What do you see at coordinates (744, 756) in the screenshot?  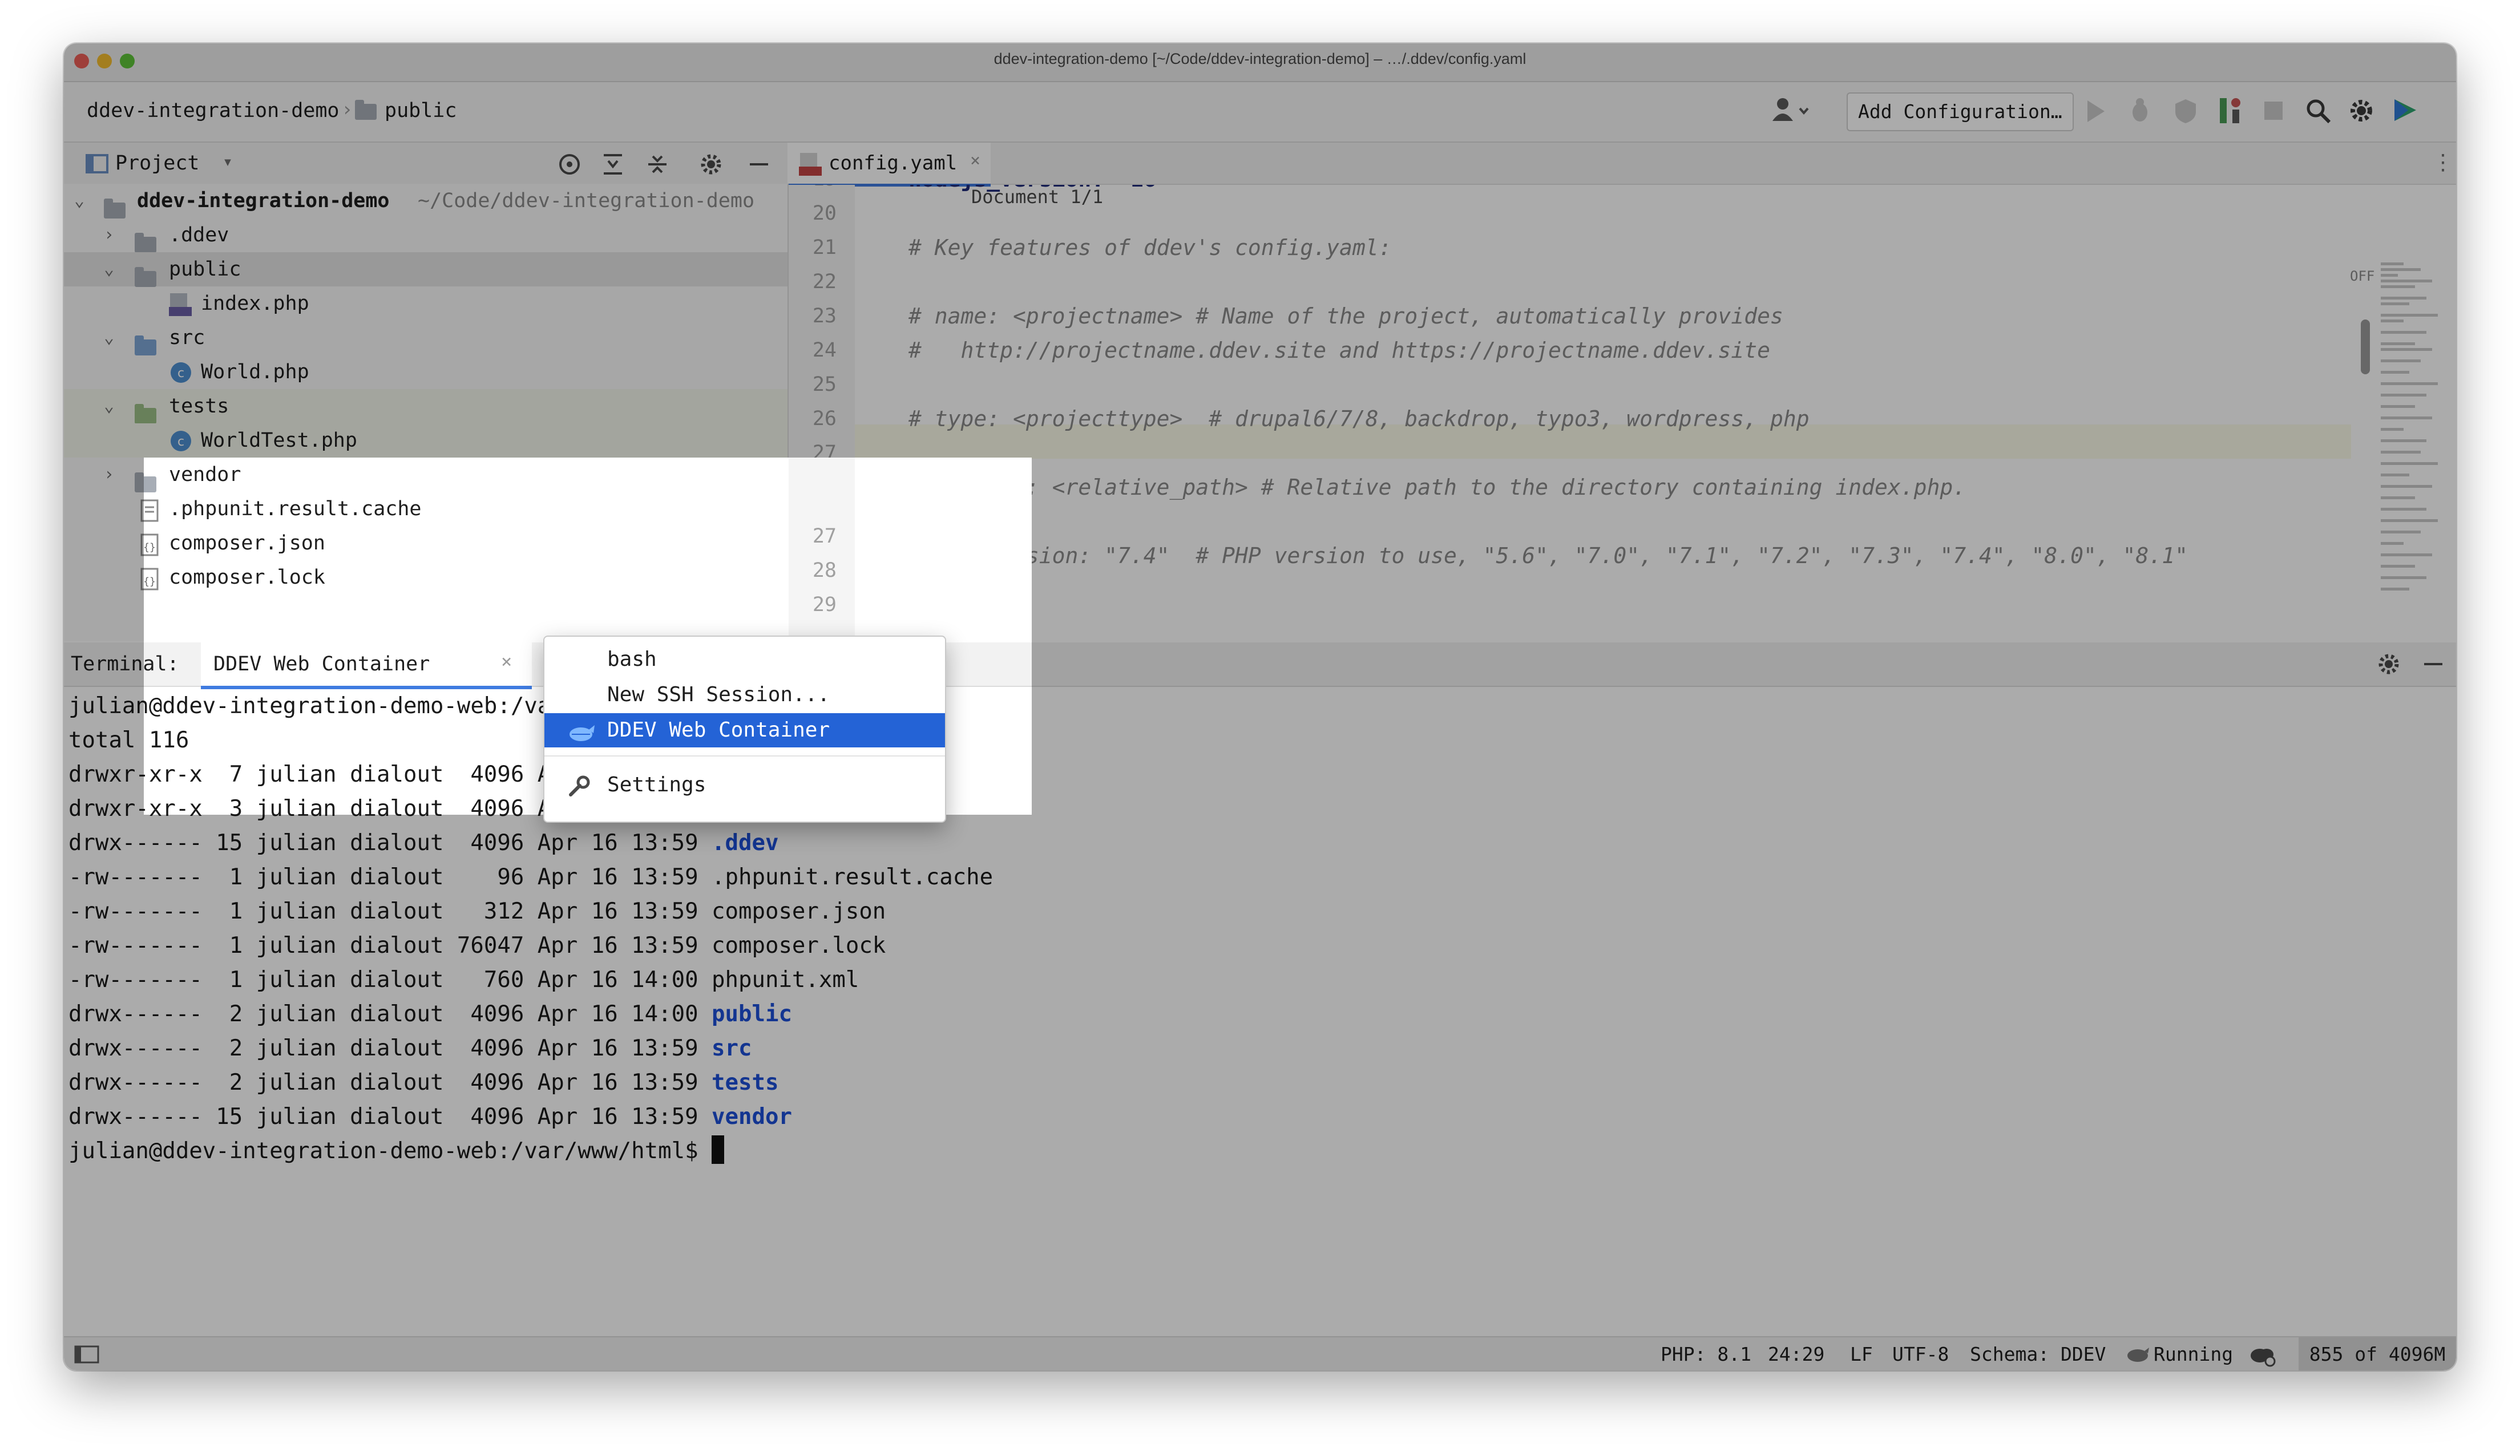 I see `menu-separator` at bounding box center [744, 756].